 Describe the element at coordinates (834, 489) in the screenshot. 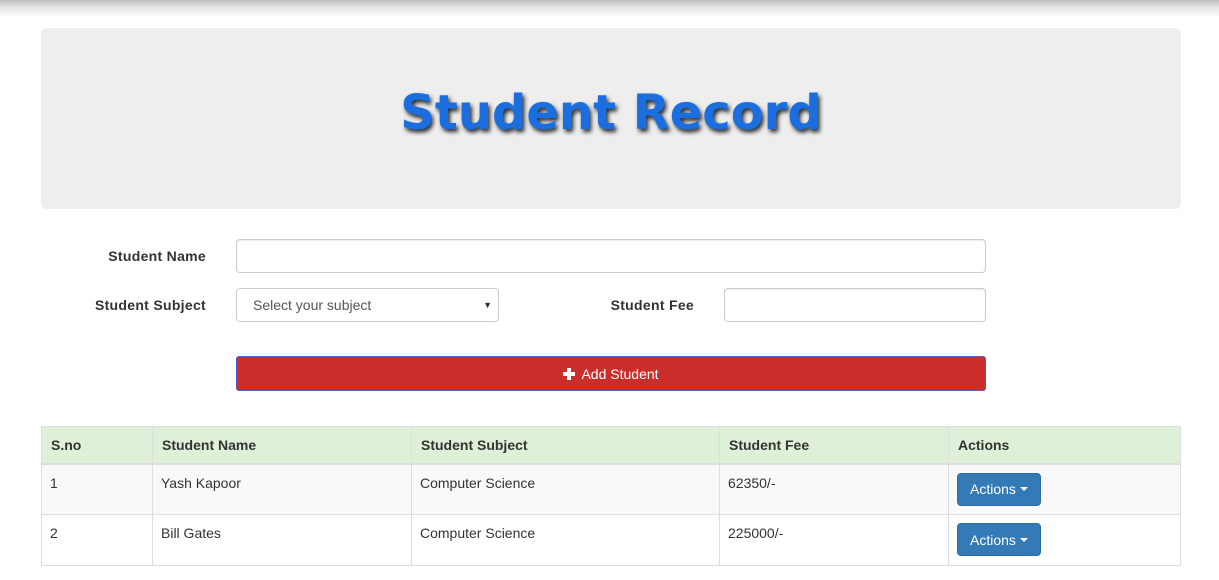

I see `cell-student-fee: 62350/-` at that location.